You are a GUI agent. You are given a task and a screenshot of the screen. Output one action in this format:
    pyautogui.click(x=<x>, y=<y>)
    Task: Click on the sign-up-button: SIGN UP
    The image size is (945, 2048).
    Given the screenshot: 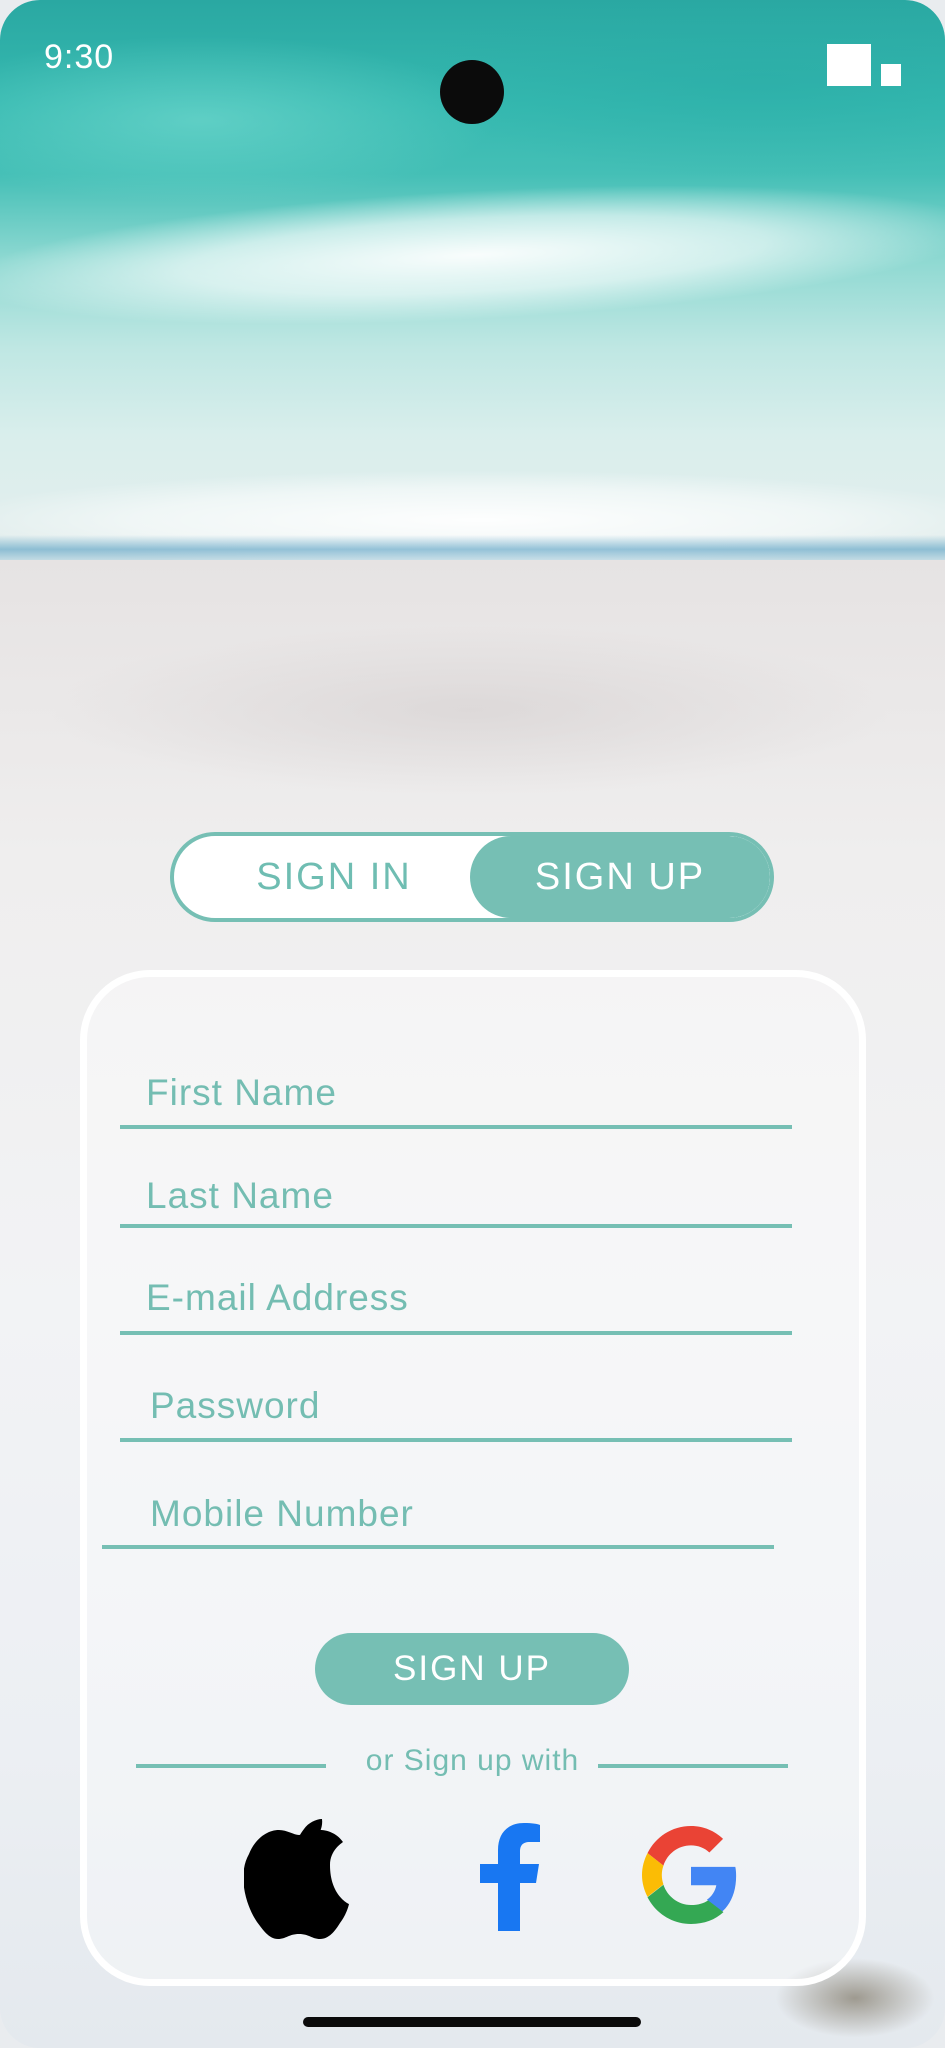 What is the action you would take?
    pyautogui.click(x=472, y=1669)
    